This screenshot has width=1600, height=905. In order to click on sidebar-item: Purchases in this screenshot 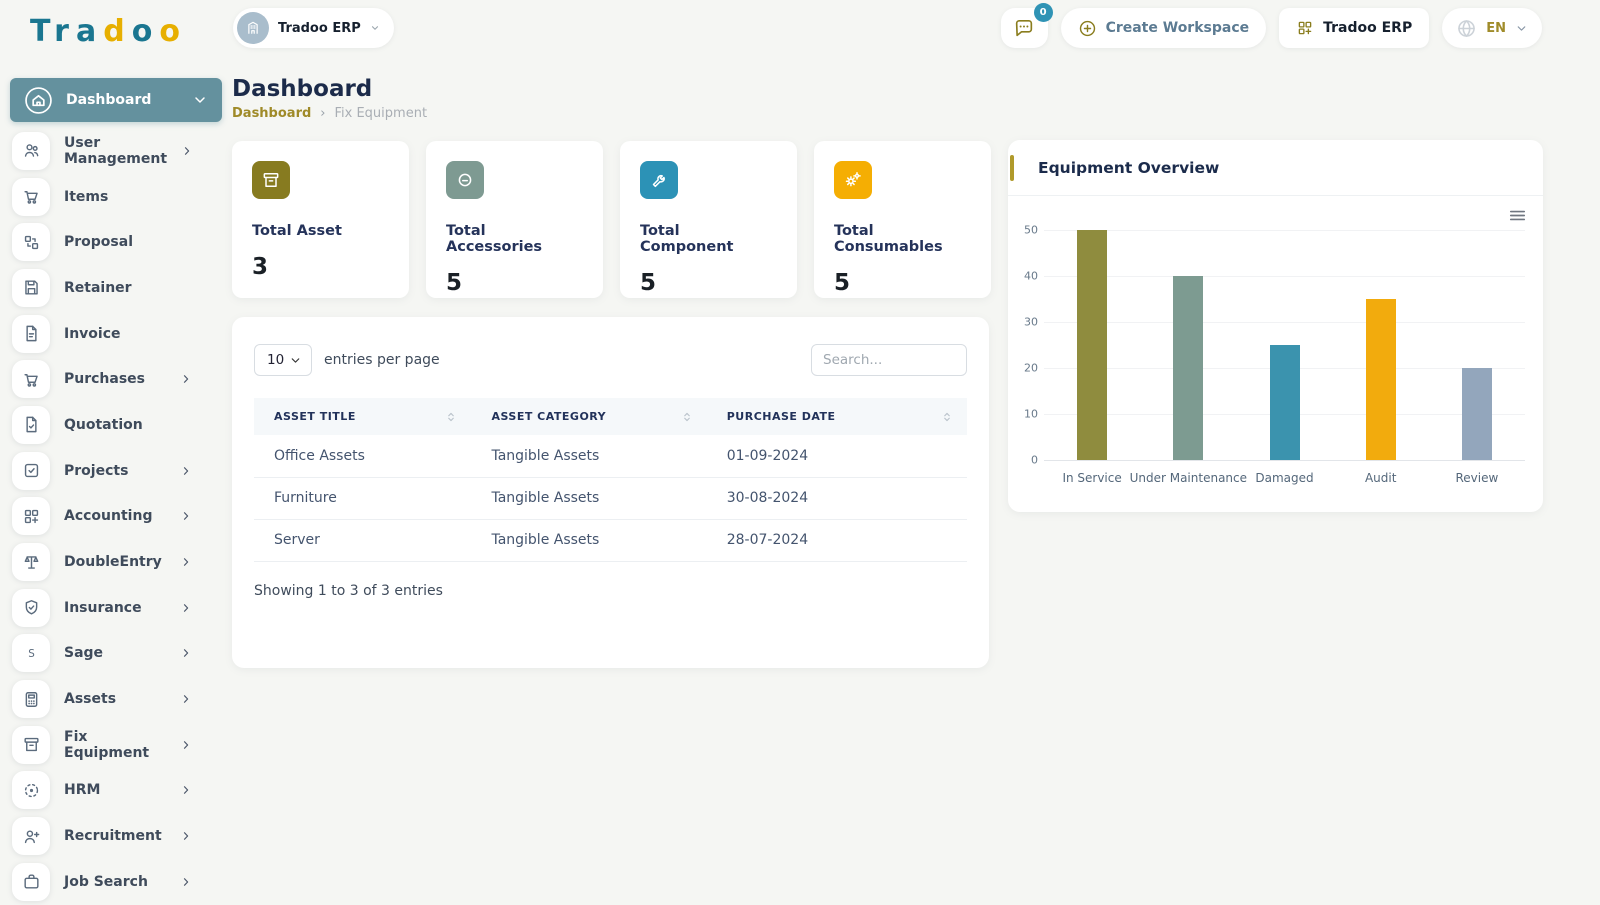, I will do `click(116, 379)`.